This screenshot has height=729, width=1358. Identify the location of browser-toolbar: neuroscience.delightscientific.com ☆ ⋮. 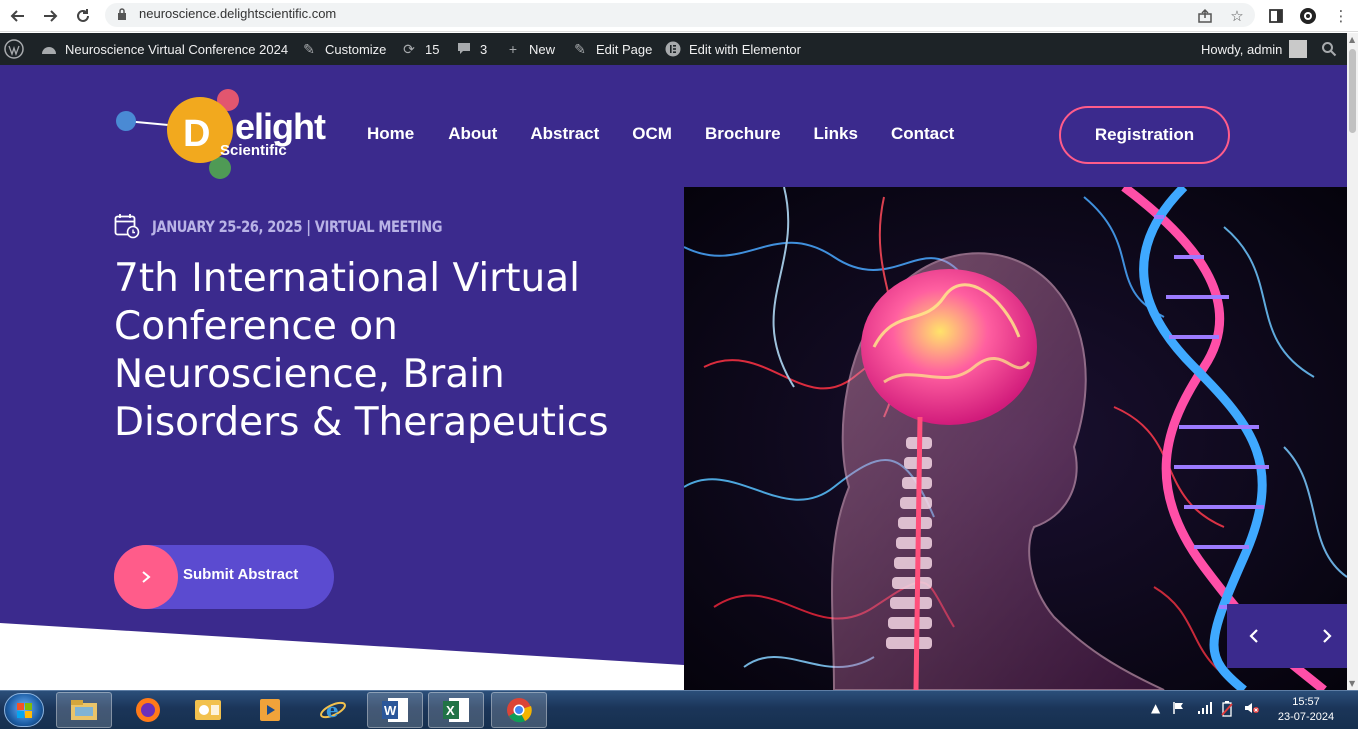
(679, 16).